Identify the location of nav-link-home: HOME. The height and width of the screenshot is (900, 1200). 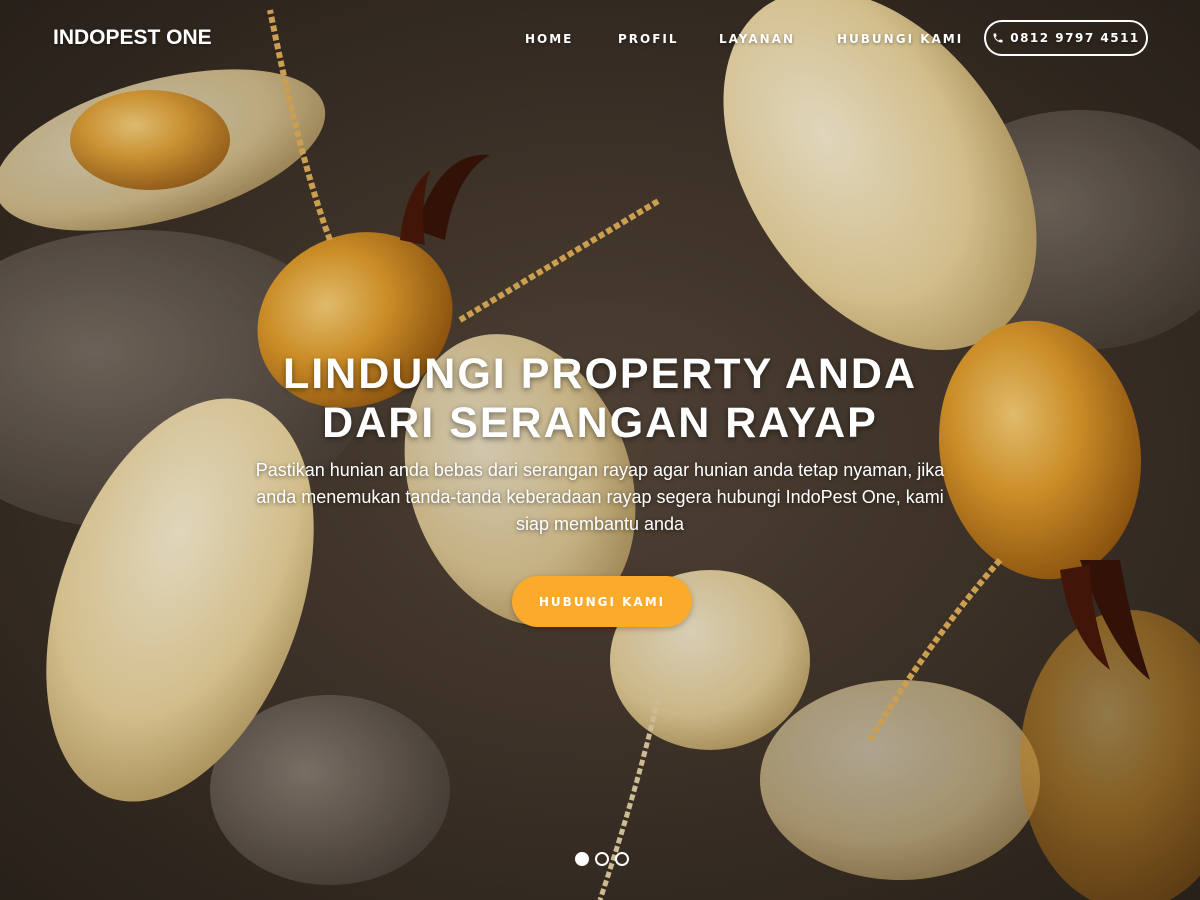
(549, 39).